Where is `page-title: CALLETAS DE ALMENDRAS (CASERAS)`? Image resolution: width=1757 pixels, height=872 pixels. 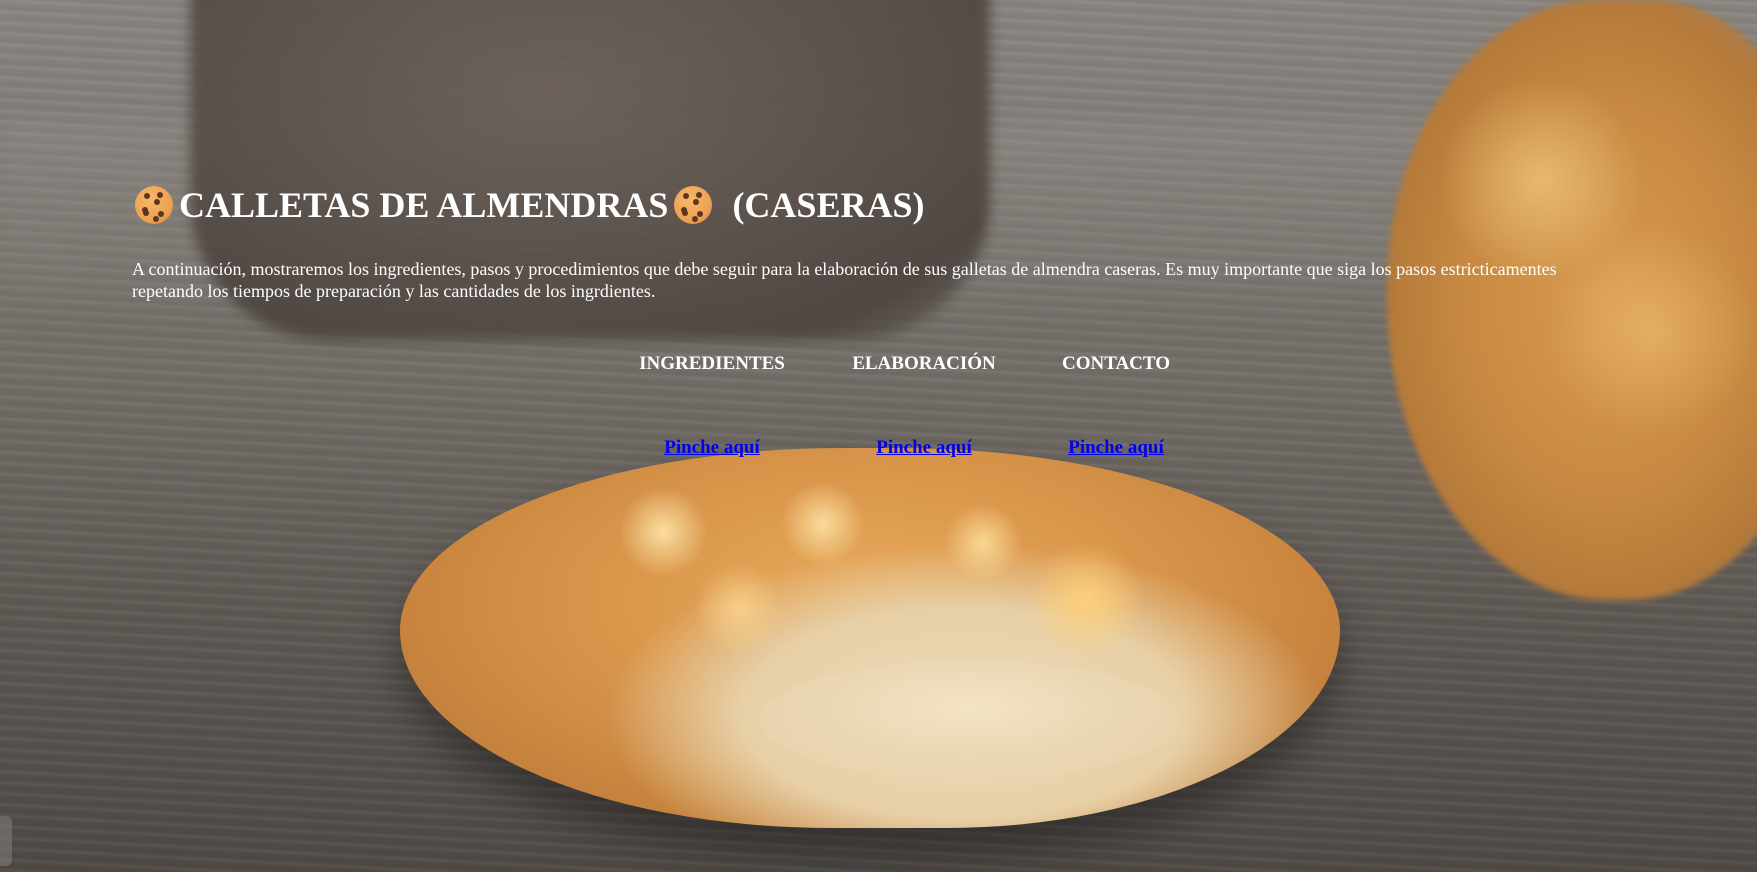
page-title: CALLETAS DE ALMENDRAS (CASERAS) is located at coordinates (529, 205).